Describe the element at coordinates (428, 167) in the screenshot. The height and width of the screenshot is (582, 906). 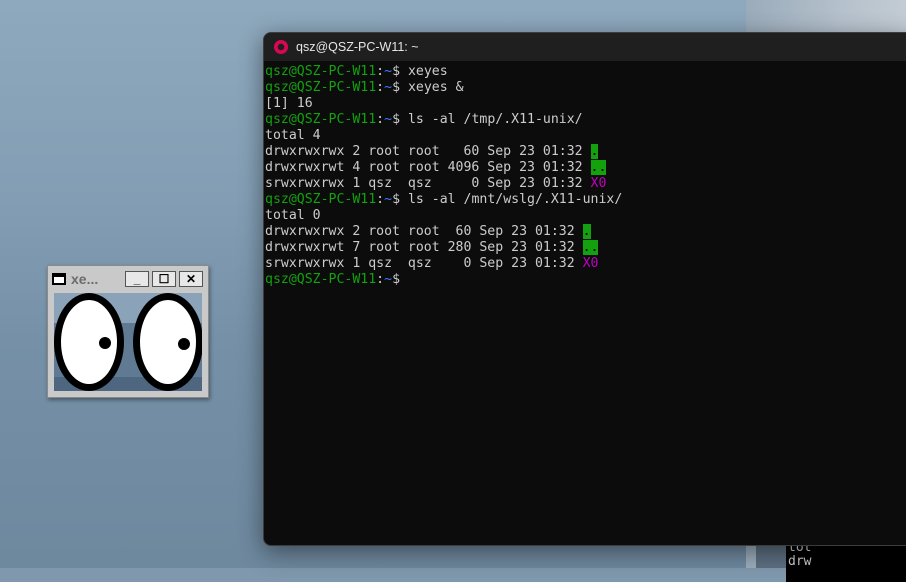
I see `terminal-segment: drwxrwxrwt 4 root root 4096 Sep 23 01:32` at that location.